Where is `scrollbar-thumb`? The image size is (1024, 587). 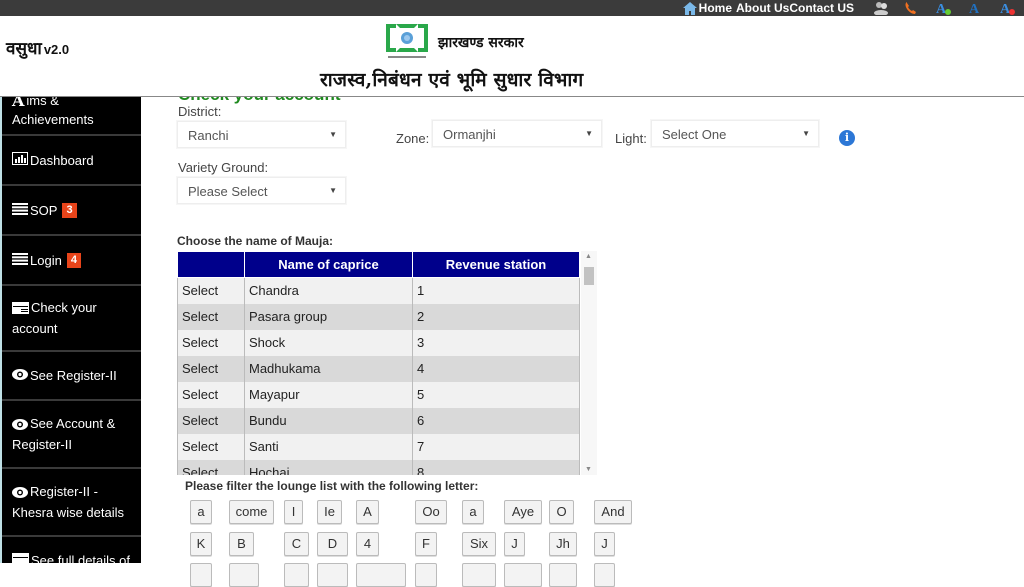 scrollbar-thumb is located at coordinates (589, 276).